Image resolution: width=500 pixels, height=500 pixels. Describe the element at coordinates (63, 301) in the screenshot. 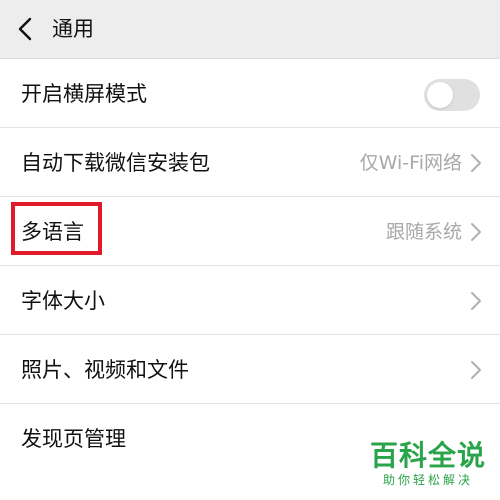

I see `setting-label: 字体大小` at that location.